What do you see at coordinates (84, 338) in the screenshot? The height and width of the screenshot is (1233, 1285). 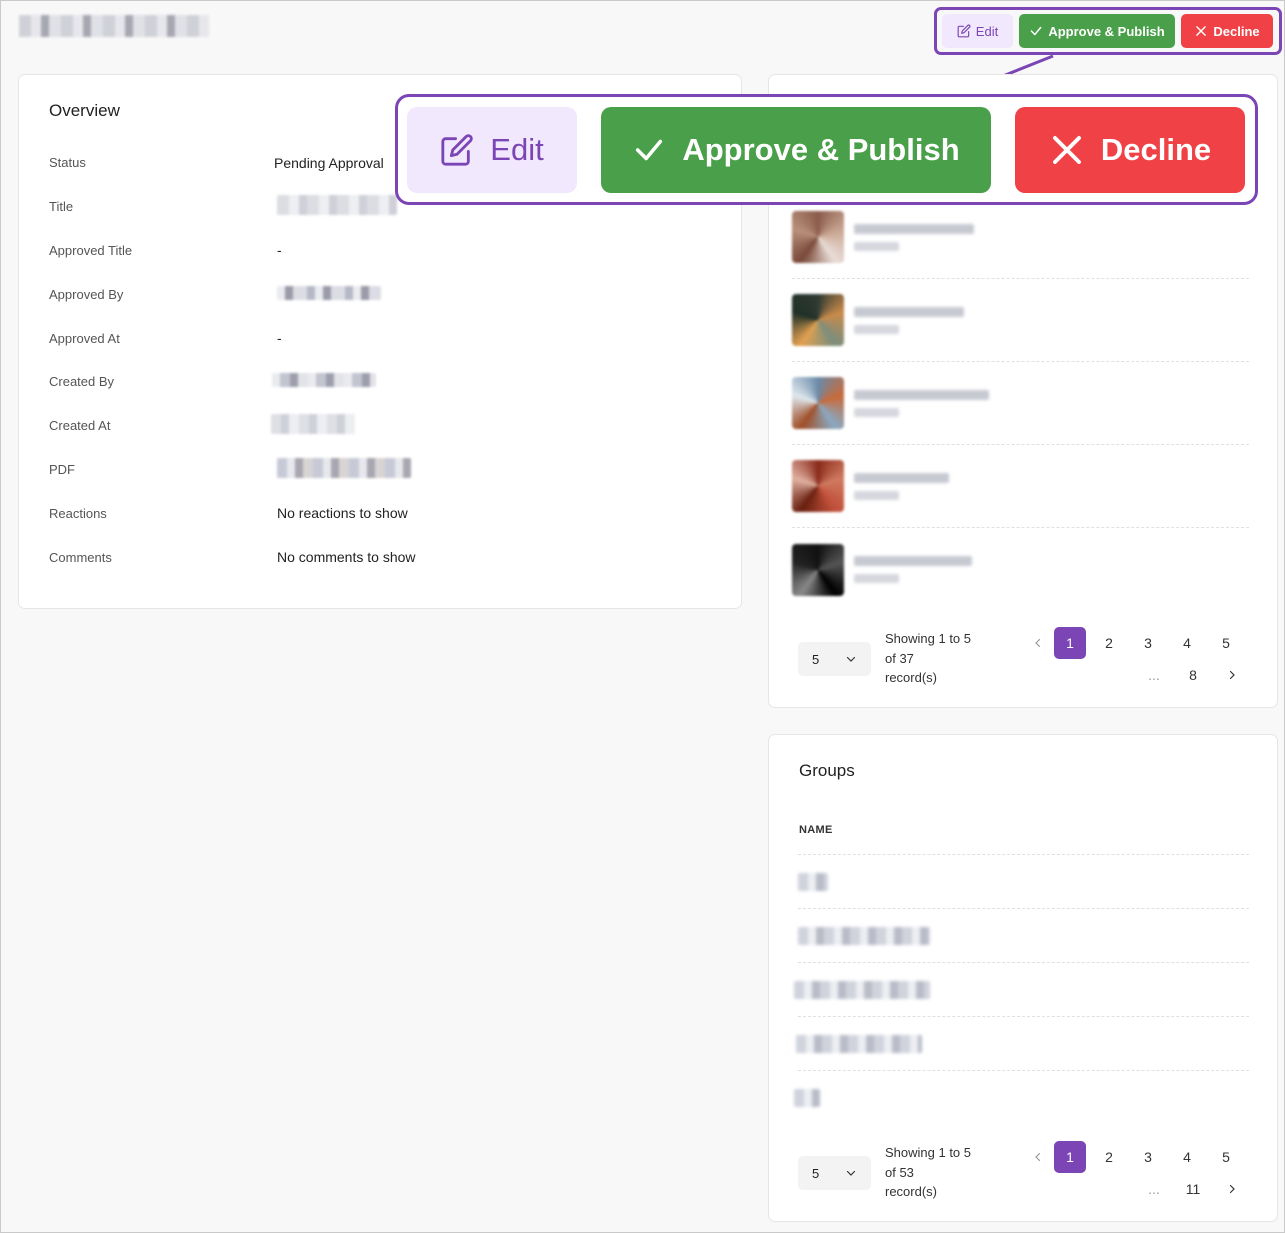 I see `overview-label: Approved At` at bounding box center [84, 338].